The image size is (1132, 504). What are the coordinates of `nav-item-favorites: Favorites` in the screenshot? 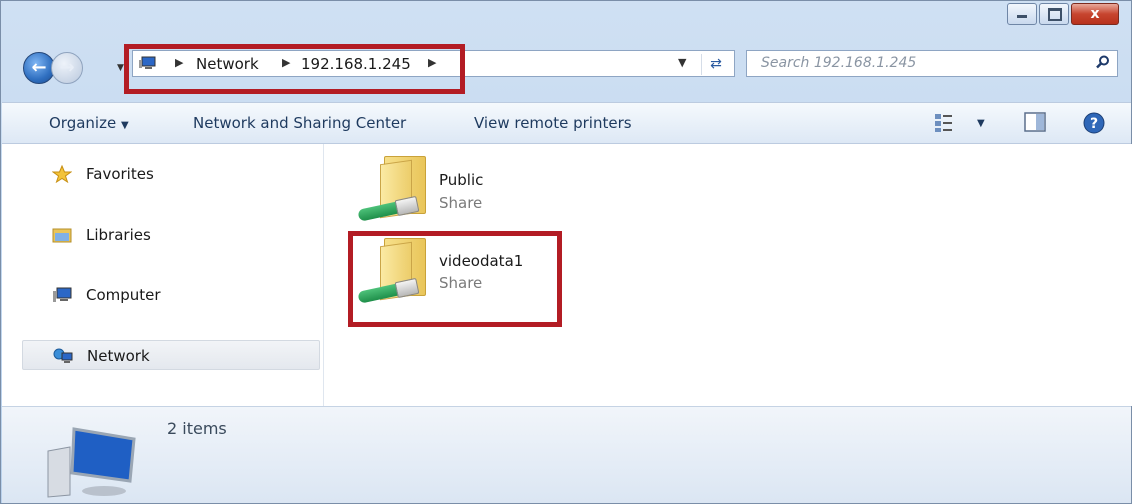 It's located at (171, 174).